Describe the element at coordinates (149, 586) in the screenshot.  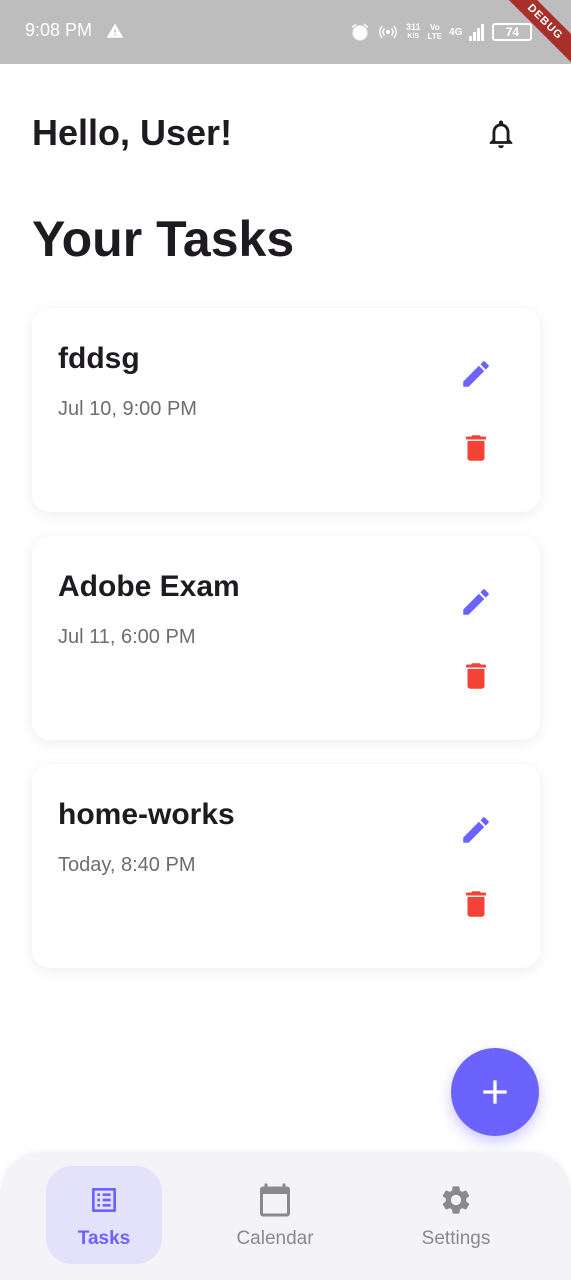
I see `task-title: Adobe Exam` at that location.